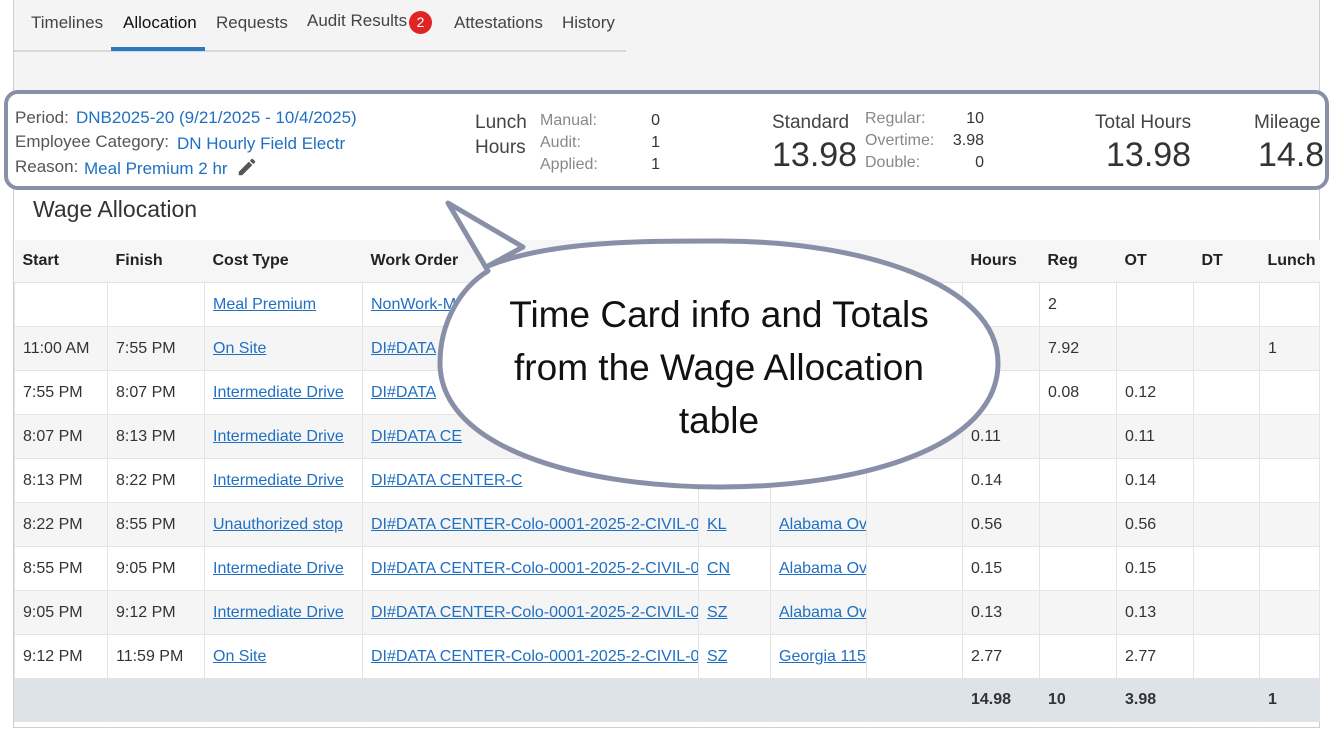 The width and height of the screenshot is (1333, 729). What do you see at coordinates (47, 166) in the screenshot?
I see `reason-label: Reason:` at bounding box center [47, 166].